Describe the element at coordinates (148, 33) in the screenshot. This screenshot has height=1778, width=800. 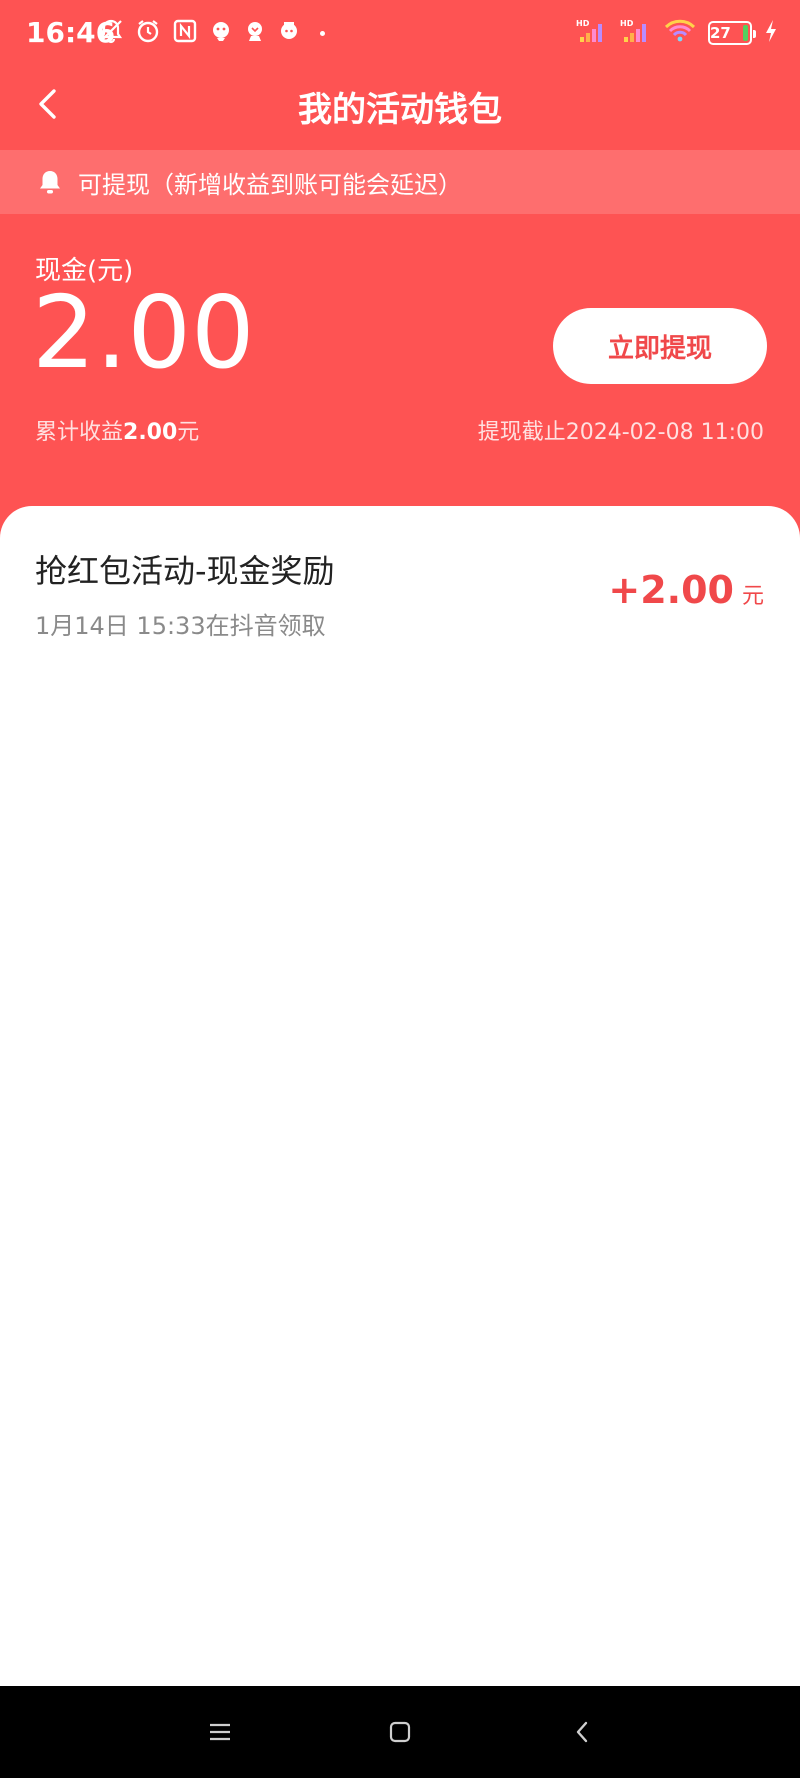
I see `alarm-icon` at that location.